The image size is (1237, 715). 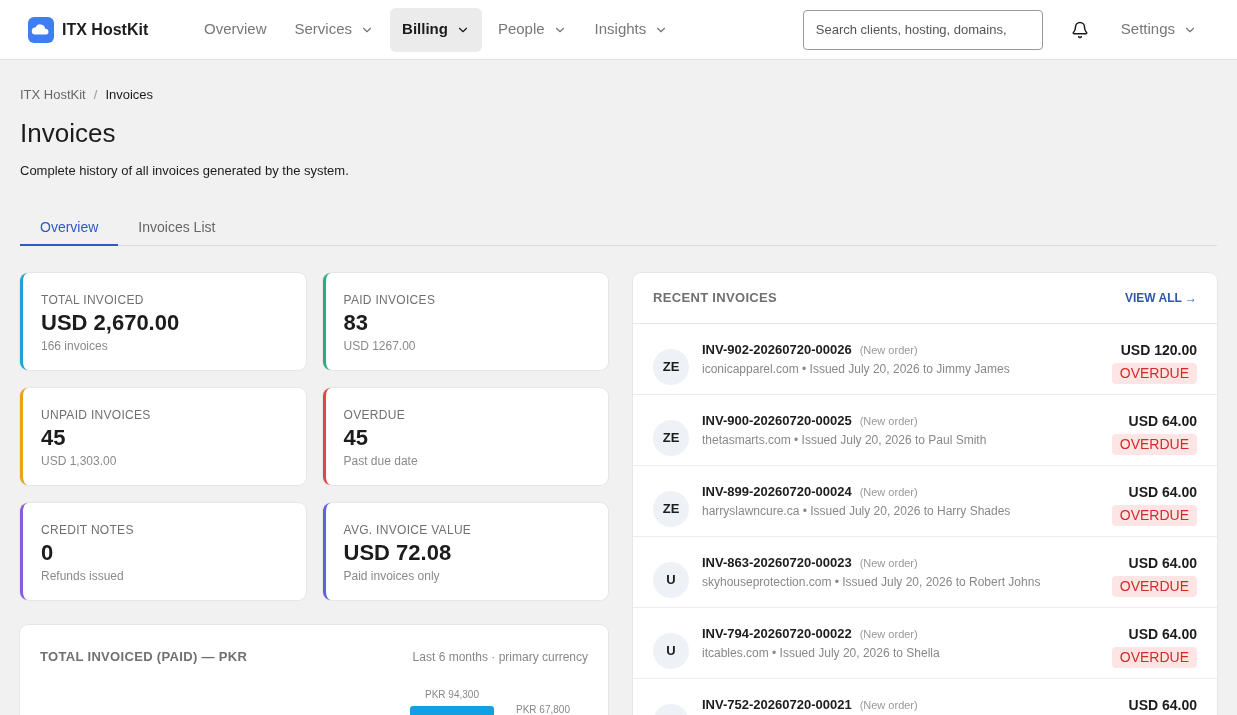 I want to click on page-title: Invoices, so click(x=68, y=132).